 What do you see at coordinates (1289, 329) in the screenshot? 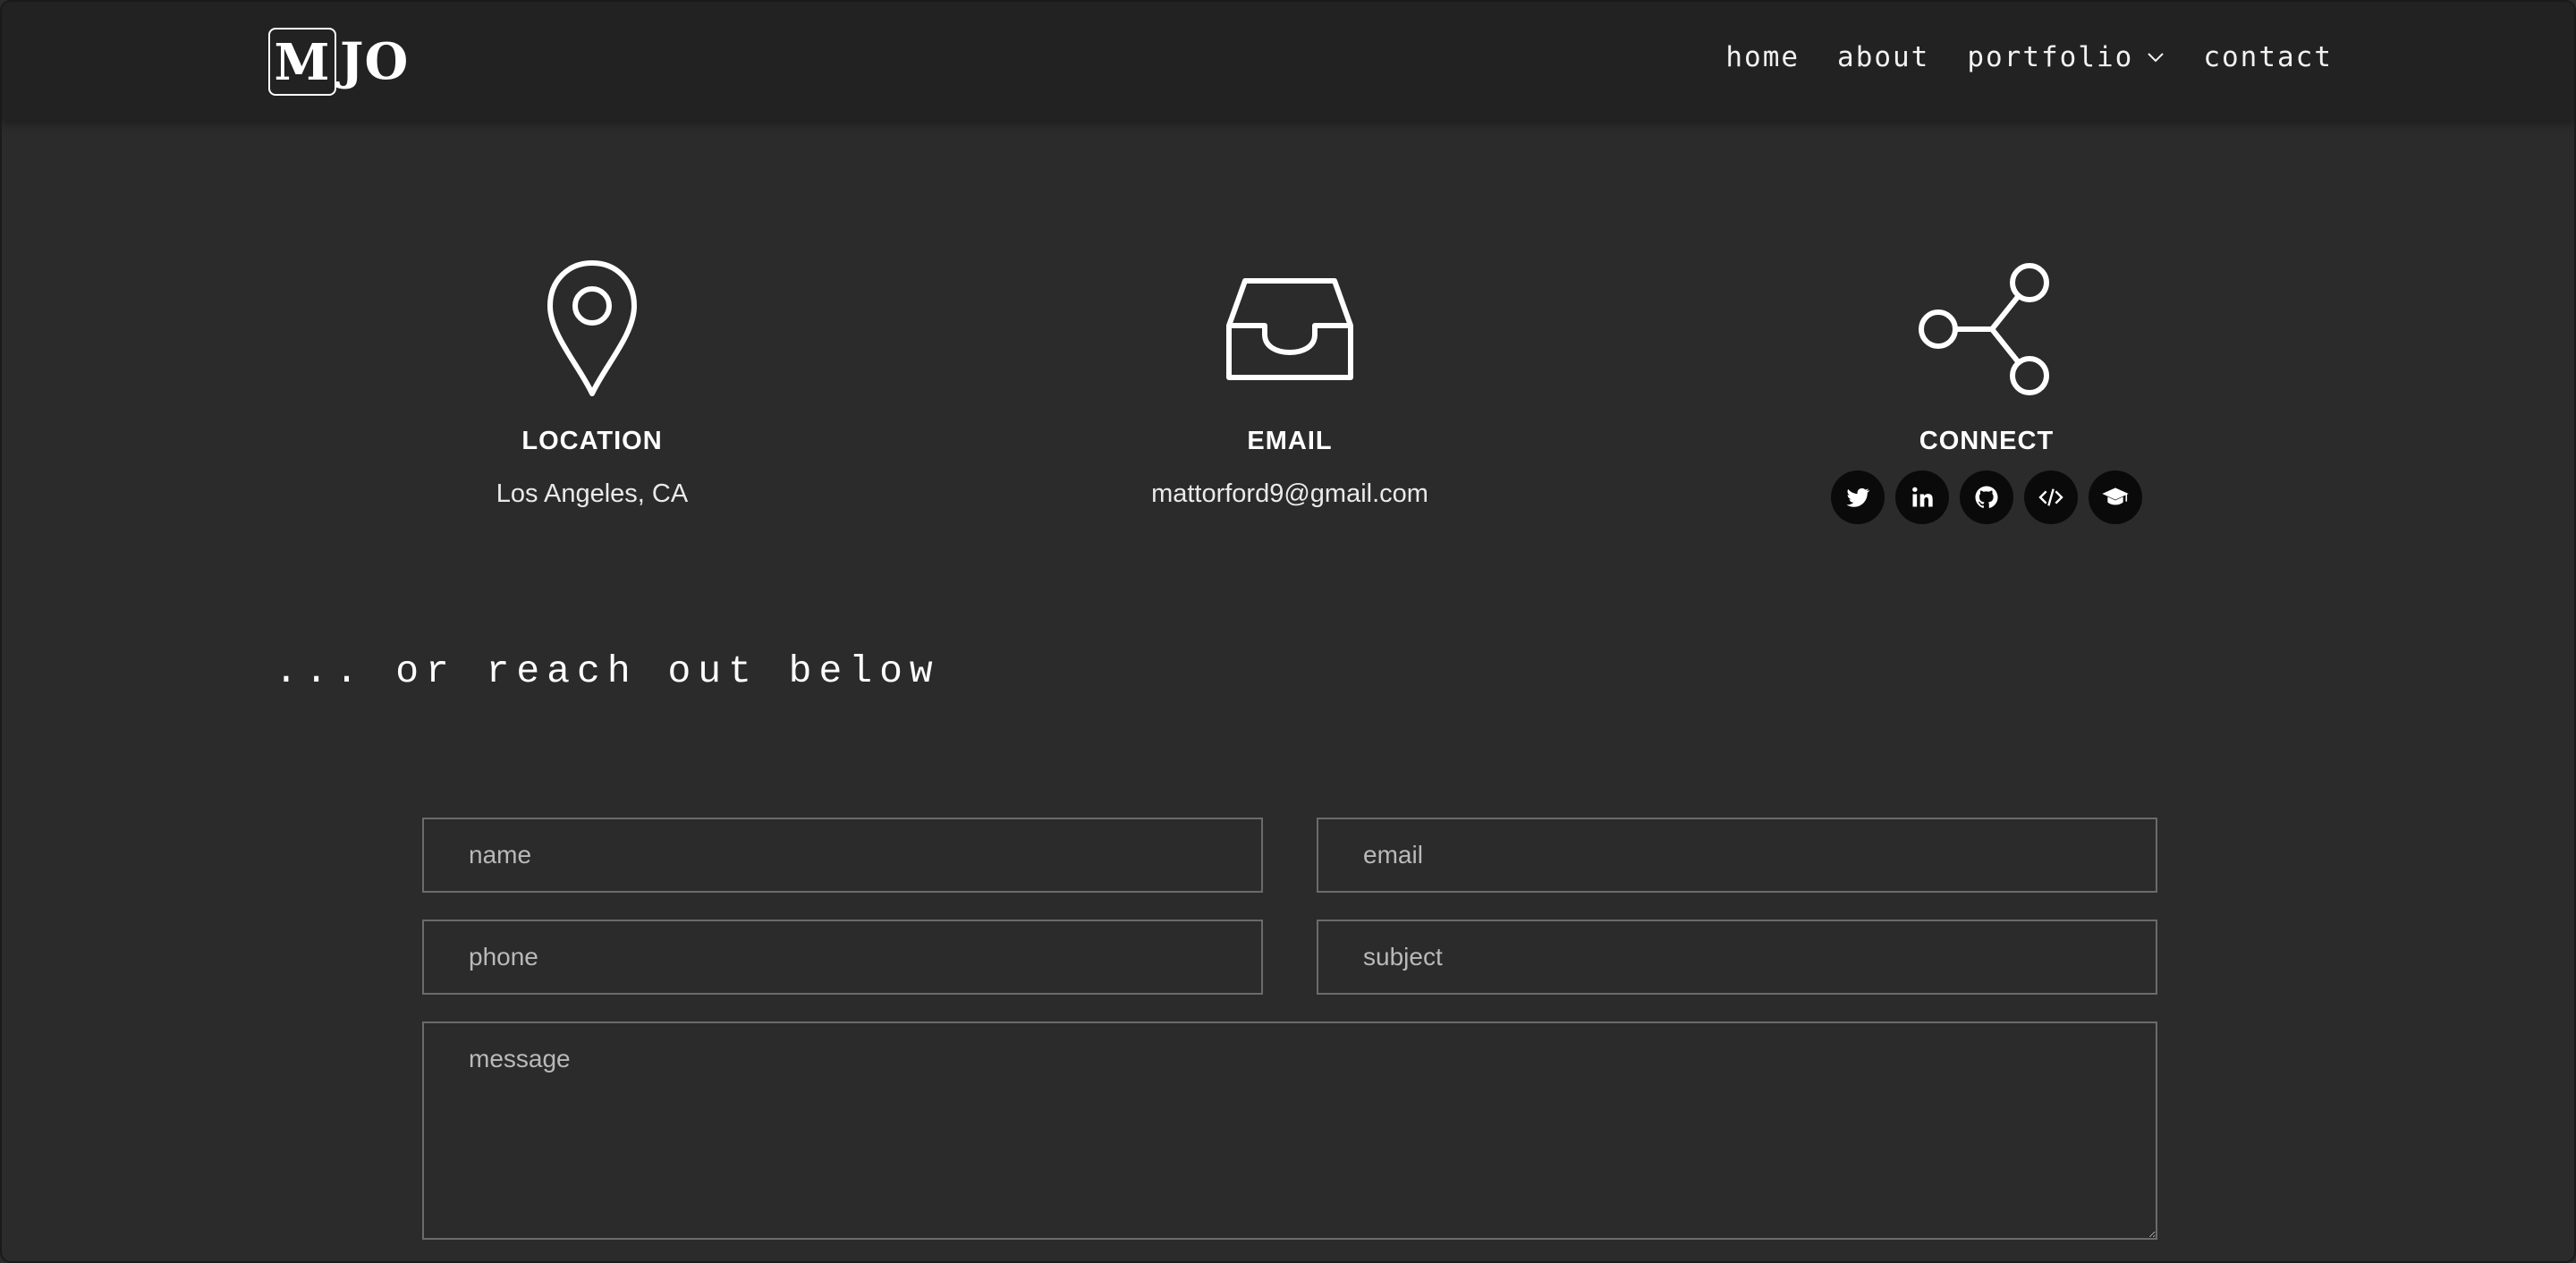
I see `inbox-icon` at bounding box center [1289, 329].